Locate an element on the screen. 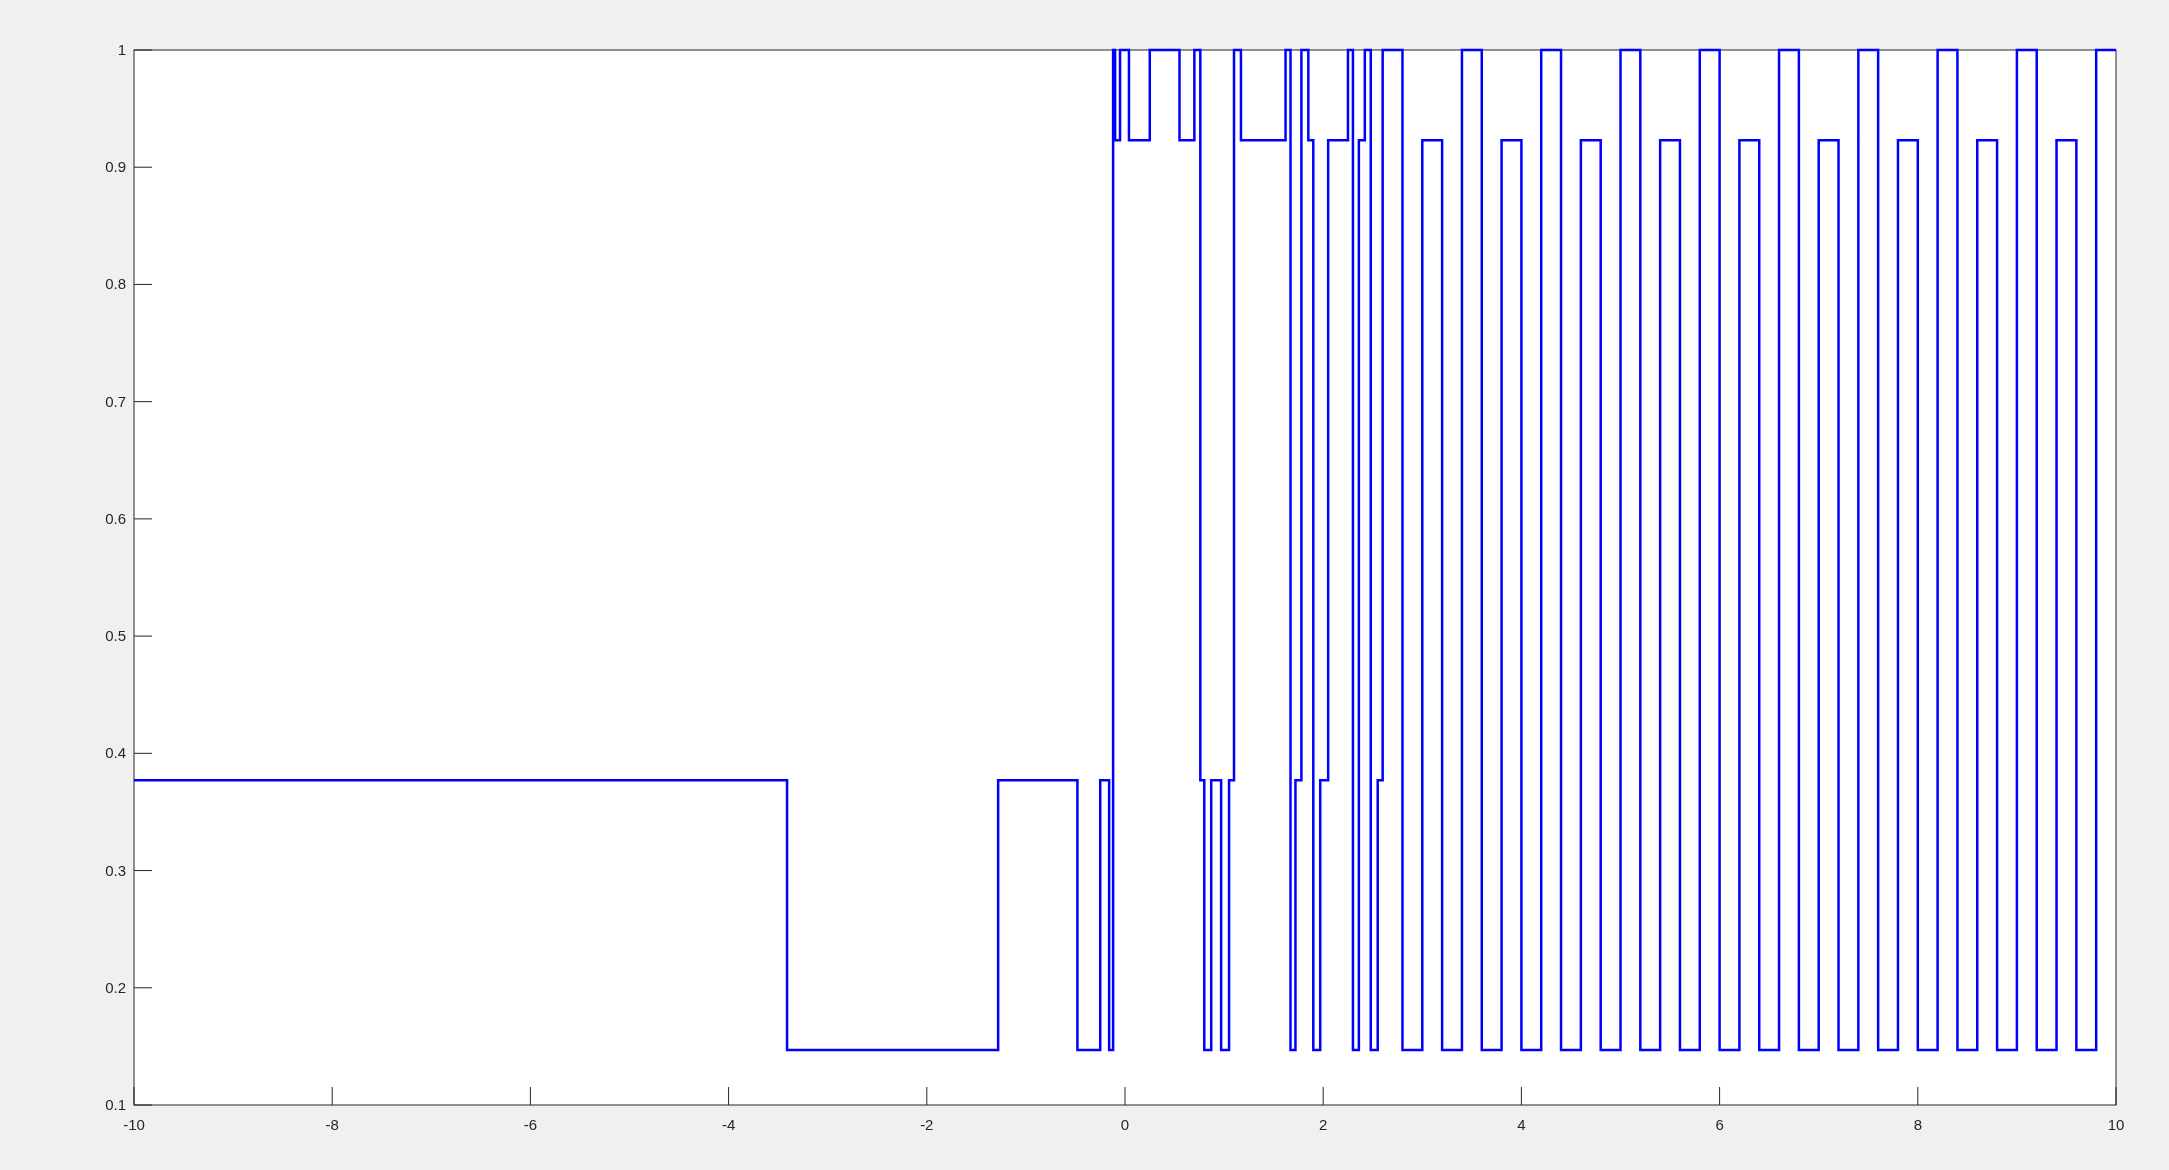 The image size is (2169, 1170). y-tick-label: 0.8 is located at coordinates (115, 284).